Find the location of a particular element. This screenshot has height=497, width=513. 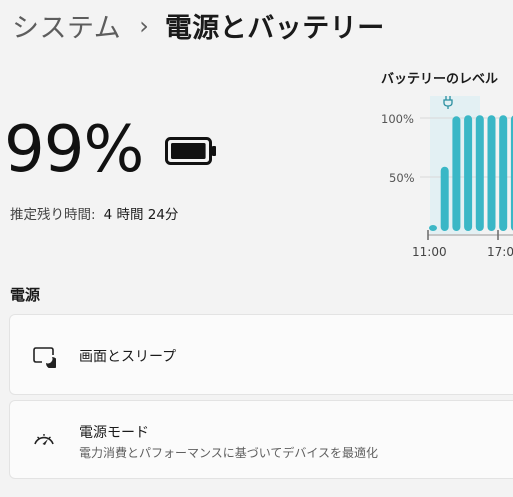

estimate-value: 4 時間 24分 is located at coordinates (141, 215).